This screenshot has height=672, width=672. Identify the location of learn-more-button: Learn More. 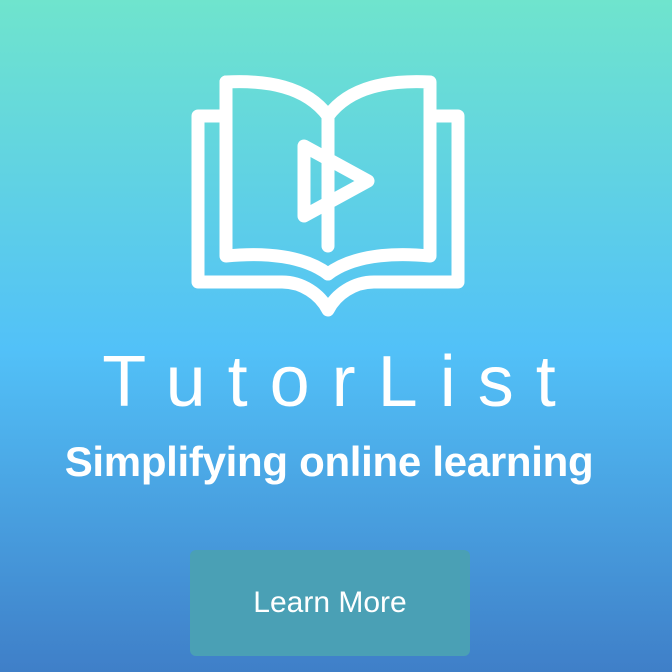
(330, 603).